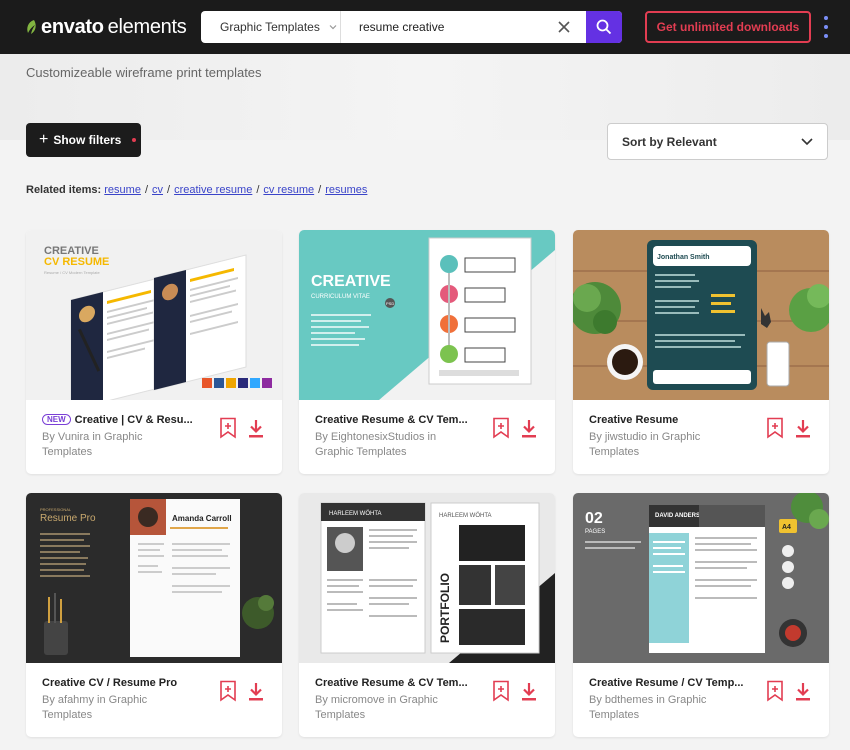 The image size is (850, 750). Describe the element at coordinates (634, 420) in the screenshot. I see `item-title-text: Creative Resume` at that location.